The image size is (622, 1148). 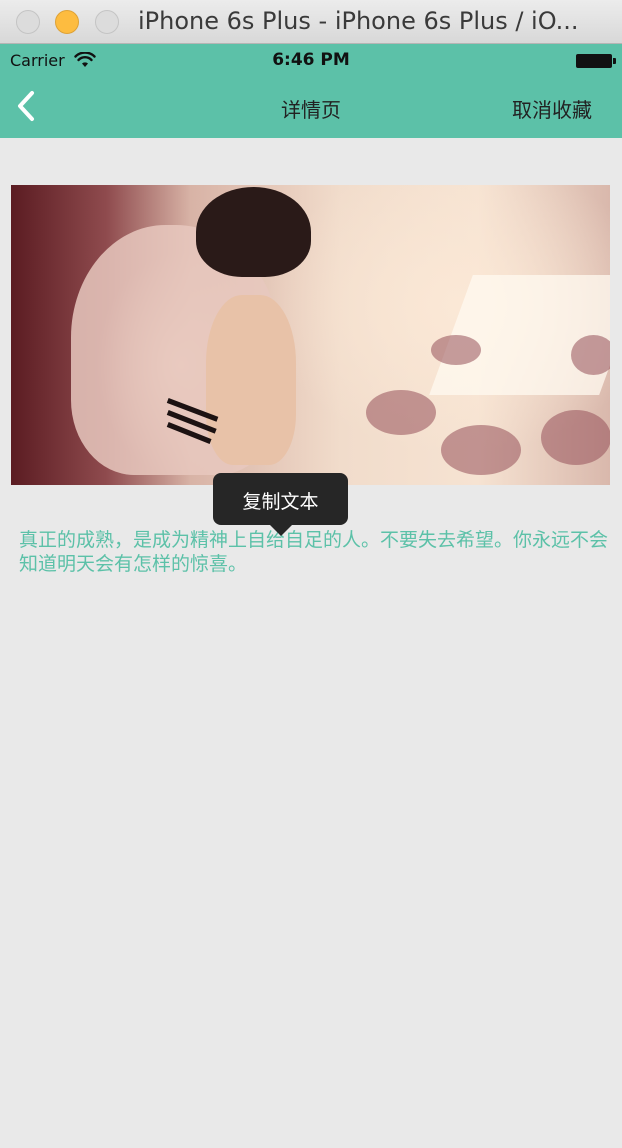 I want to click on popover-arrow, so click(x=281, y=530).